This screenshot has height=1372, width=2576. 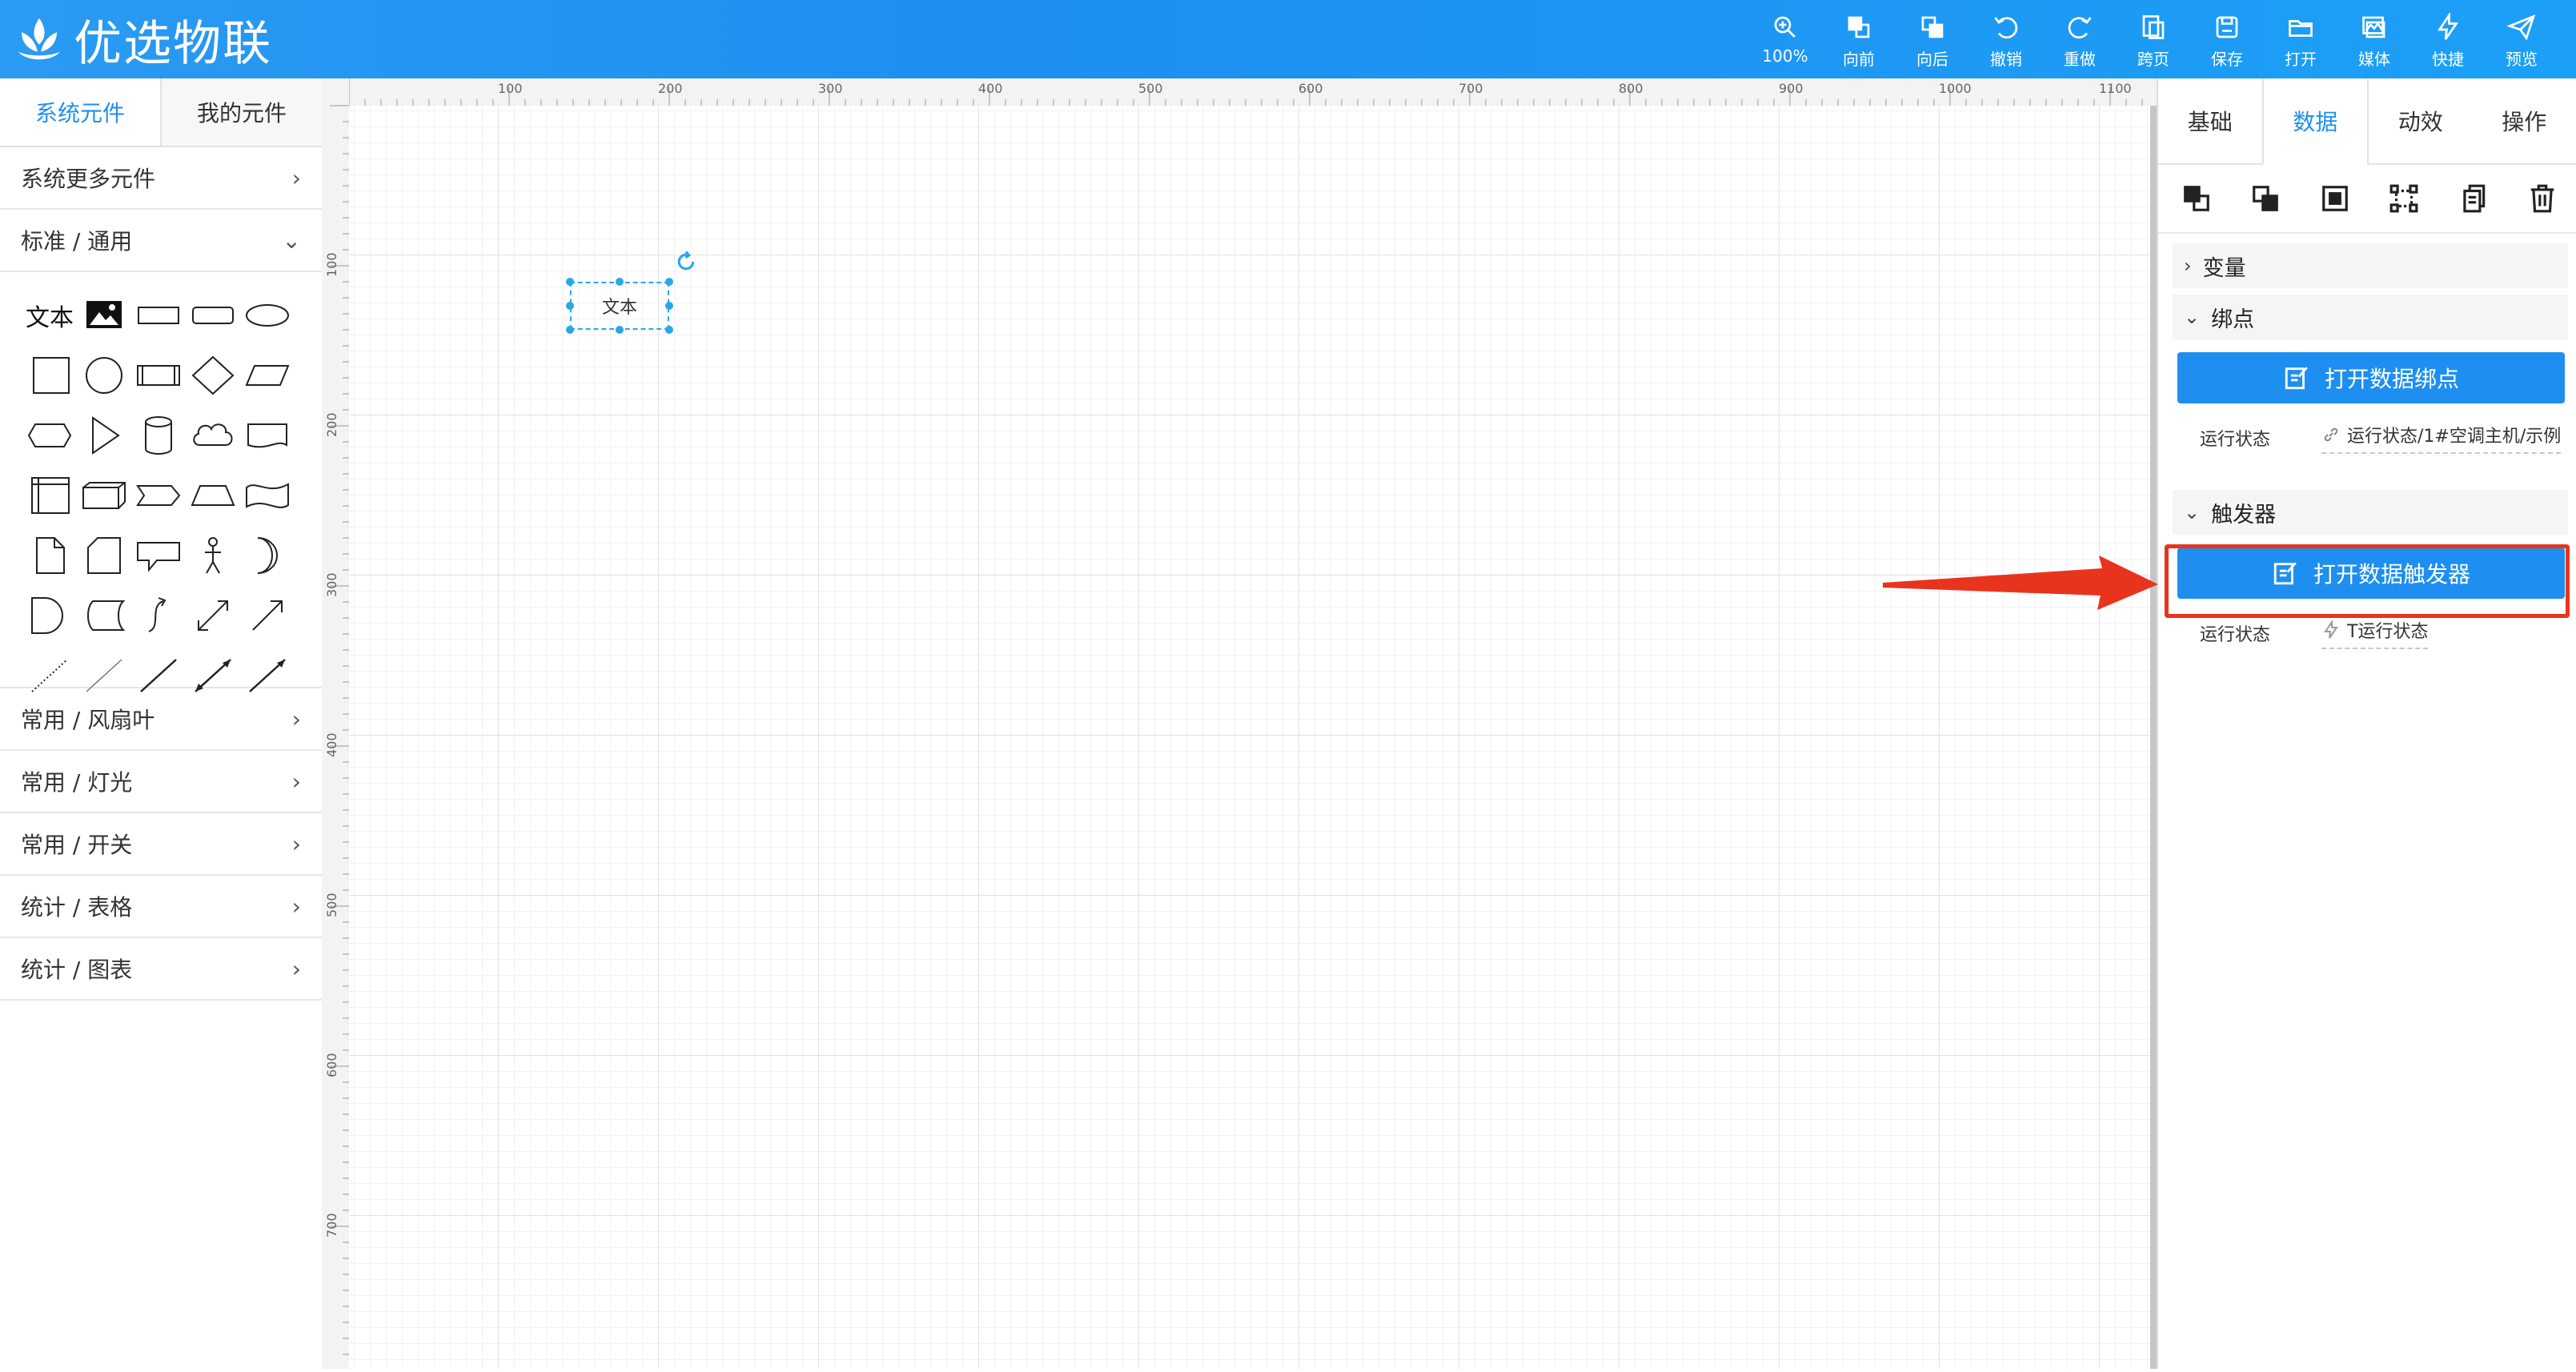 I want to click on shape-curve-arrow-icon, so click(x=158, y=616).